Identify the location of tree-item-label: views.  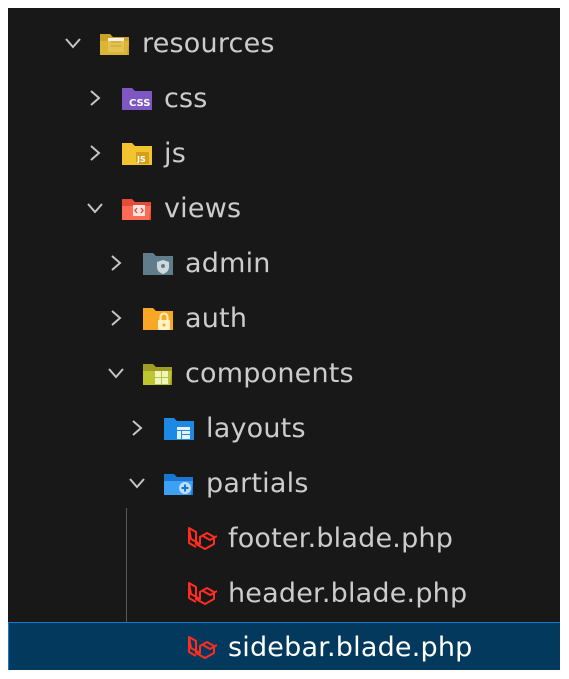
(203, 208).